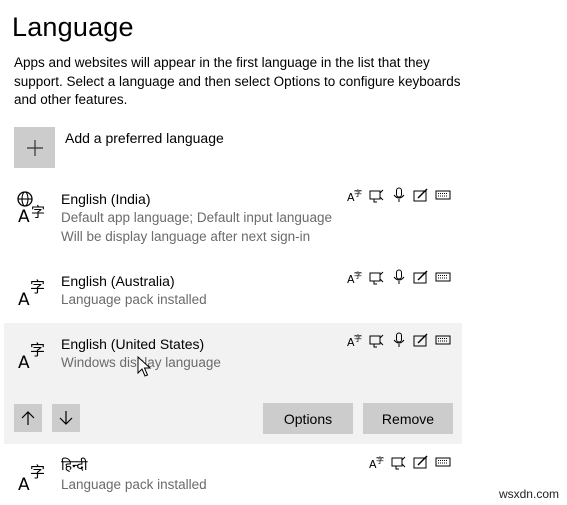 The width and height of the screenshot is (567, 505). What do you see at coordinates (106, 199) in the screenshot?
I see `language-name: English (India)` at bounding box center [106, 199].